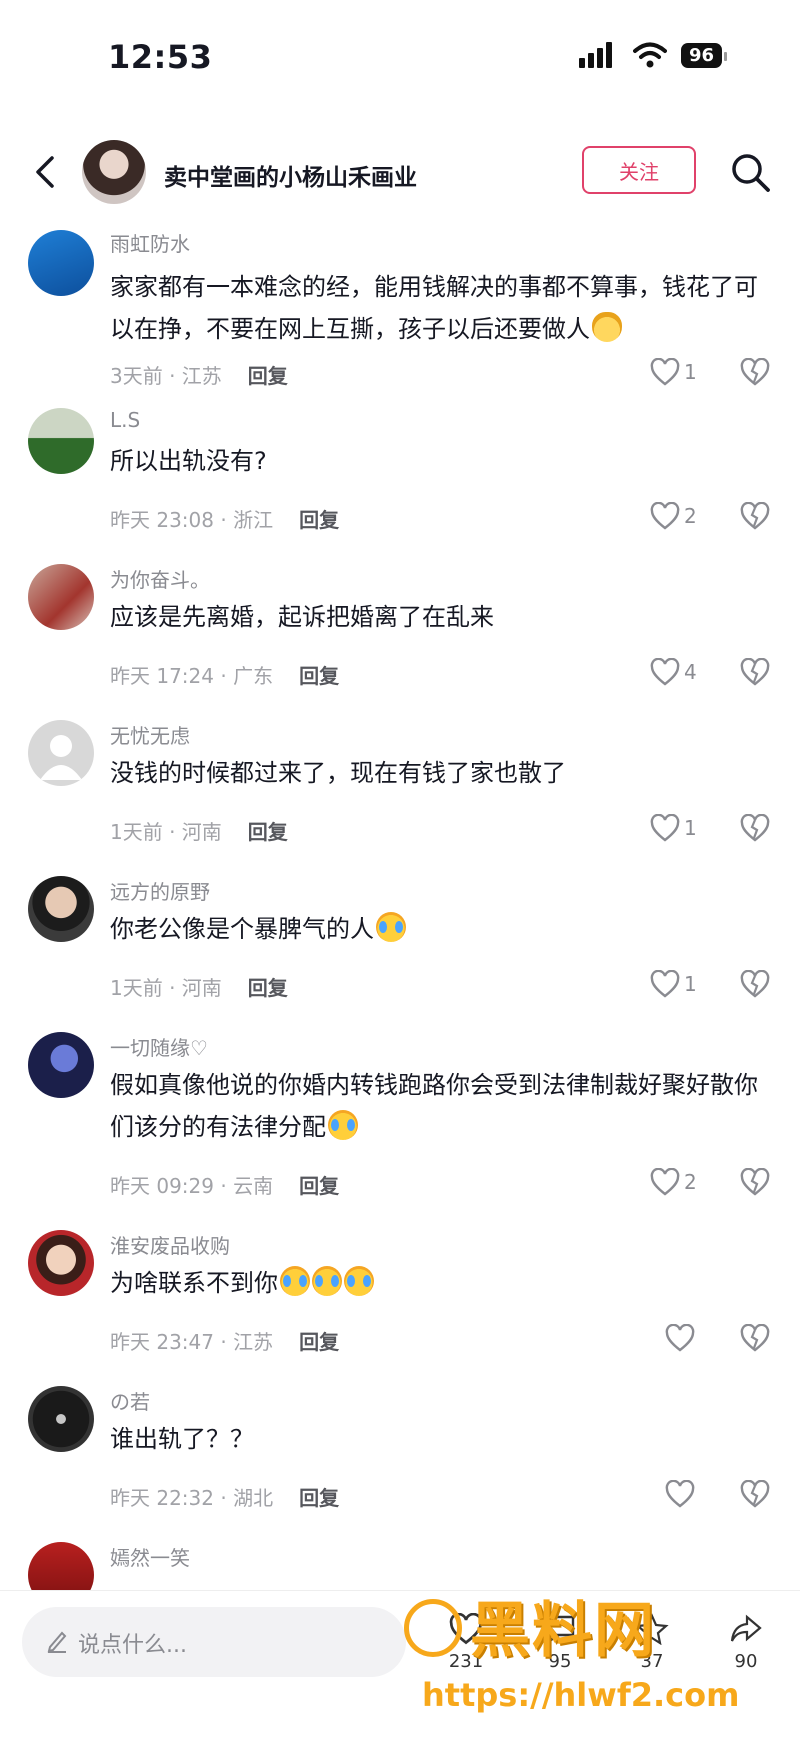 This screenshot has width=800, height=1740. I want to click on comment-time-location: 昨天 23:08 · 浙江, so click(192, 520).